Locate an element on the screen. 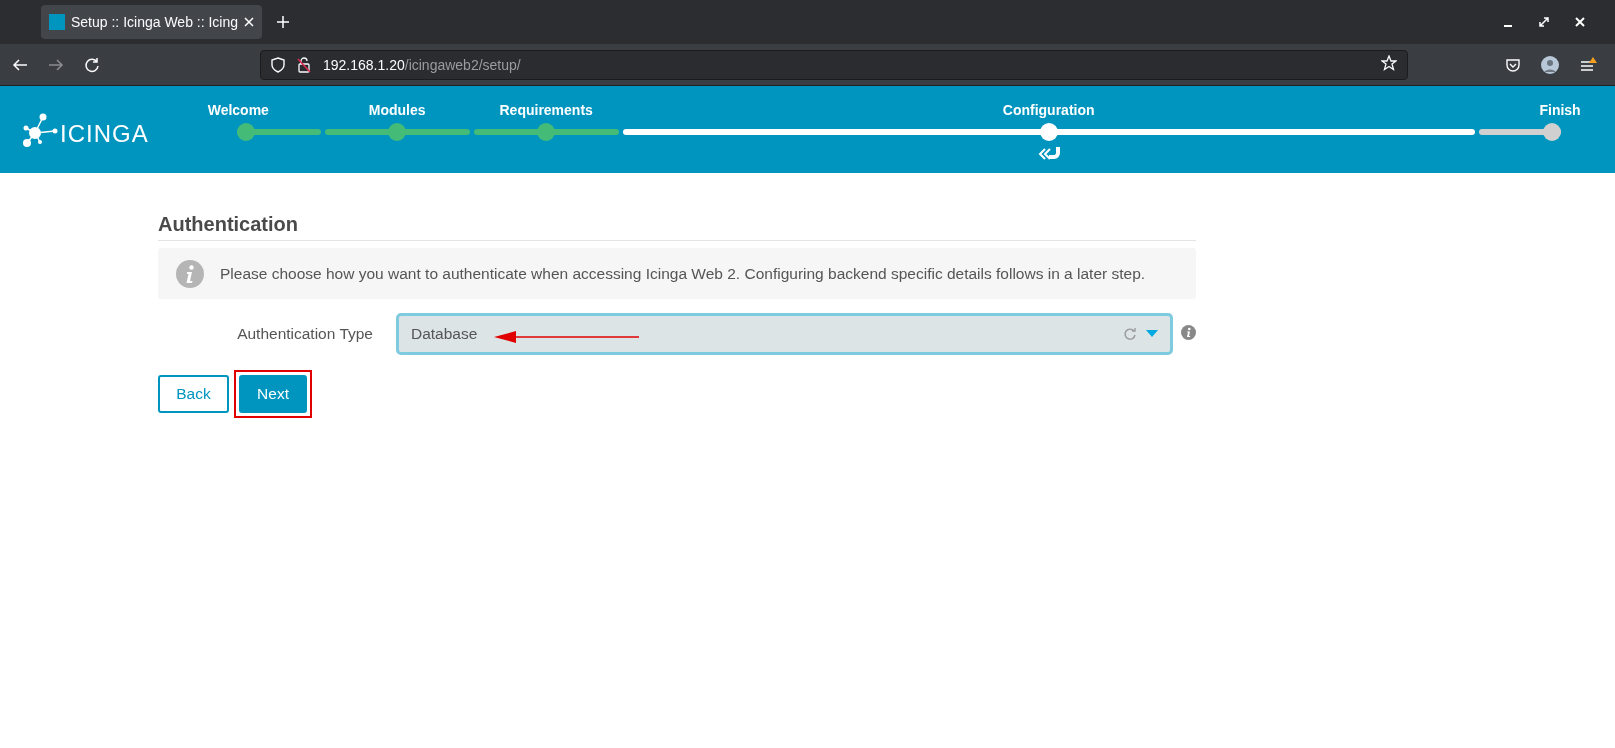 This screenshot has width=1615, height=748. step-label: Configuration is located at coordinates (1048, 111).